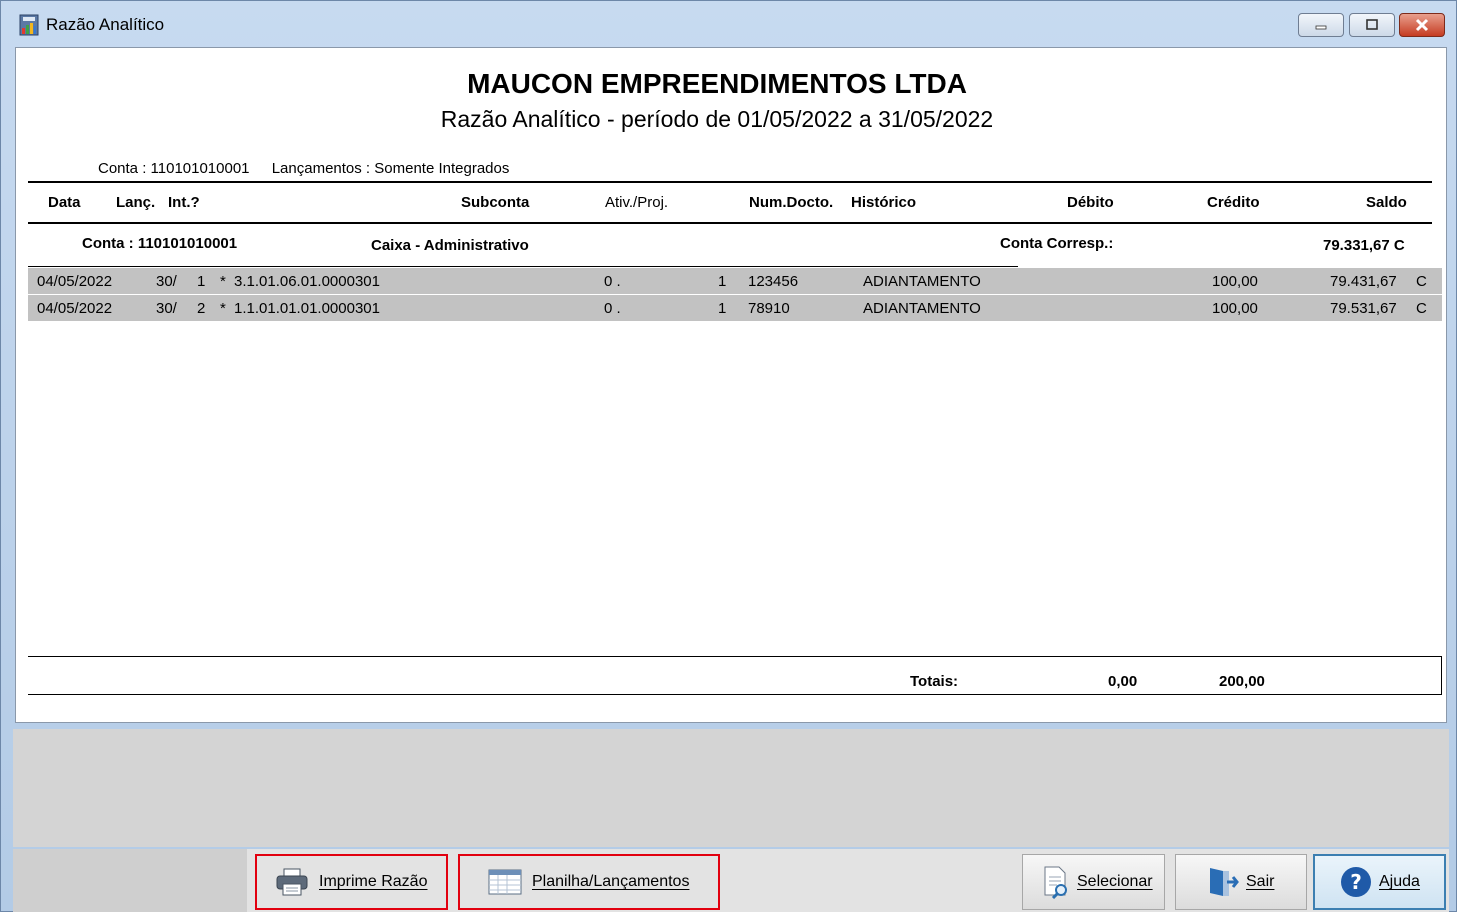  I want to click on col-header-data: Data, so click(64, 202).